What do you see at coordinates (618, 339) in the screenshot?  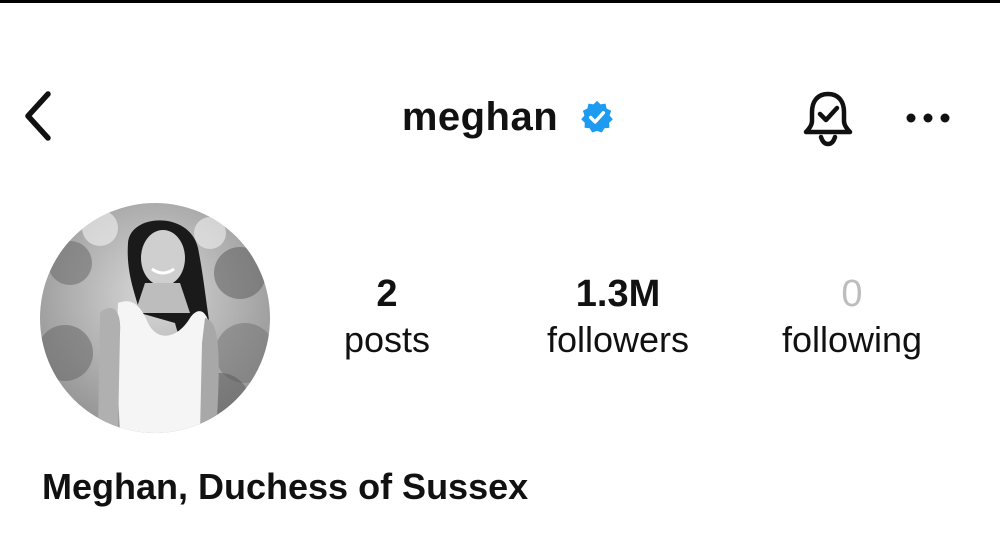 I see `followers-label: followers` at bounding box center [618, 339].